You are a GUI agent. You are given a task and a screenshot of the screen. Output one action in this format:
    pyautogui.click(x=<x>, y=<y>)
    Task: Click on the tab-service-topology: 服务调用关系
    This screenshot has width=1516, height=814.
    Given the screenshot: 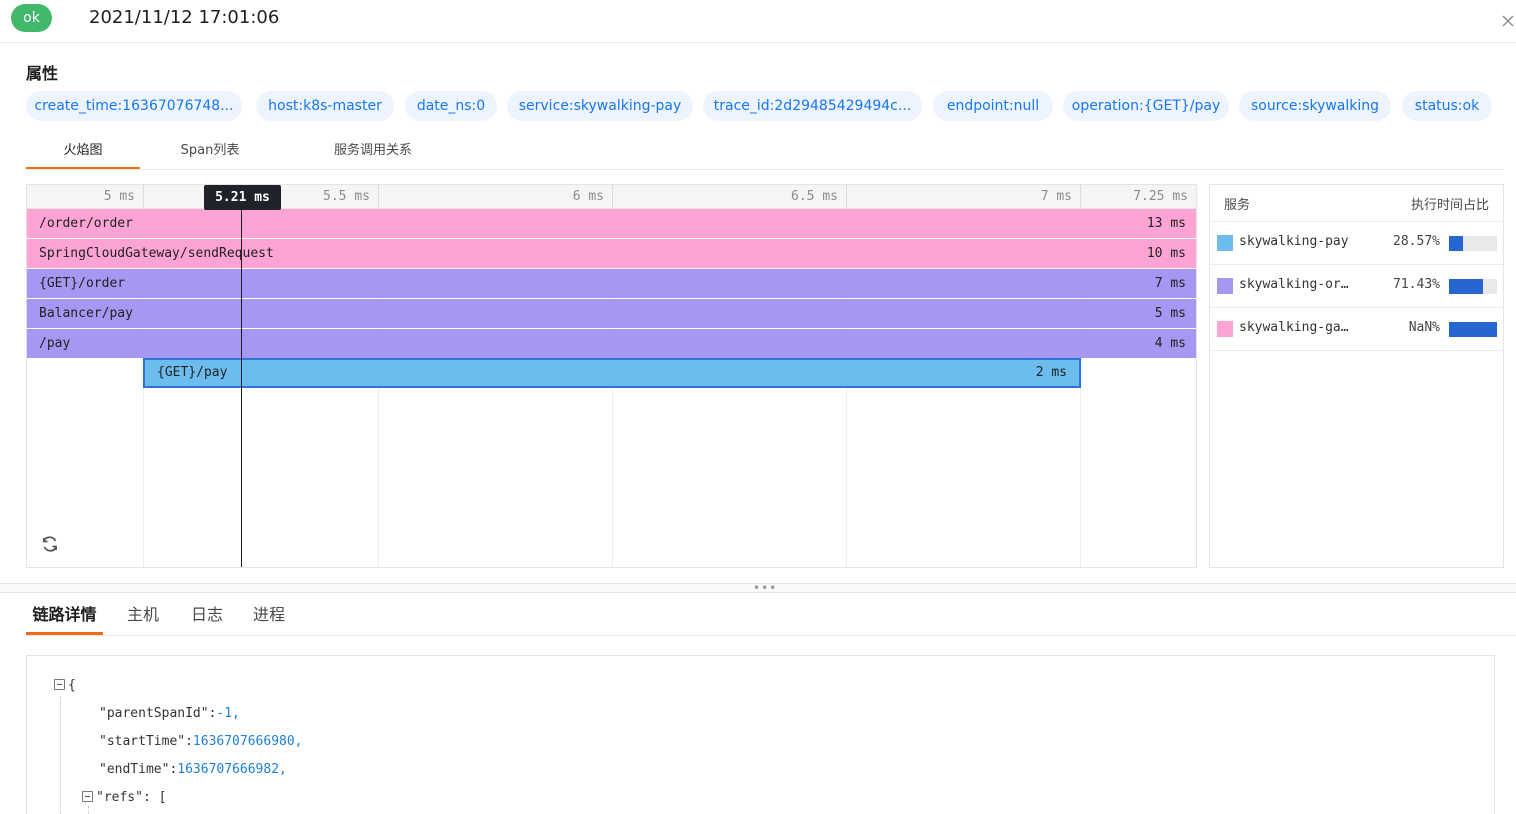 What is the action you would take?
    pyautogui.click(x=373, y=150)
    